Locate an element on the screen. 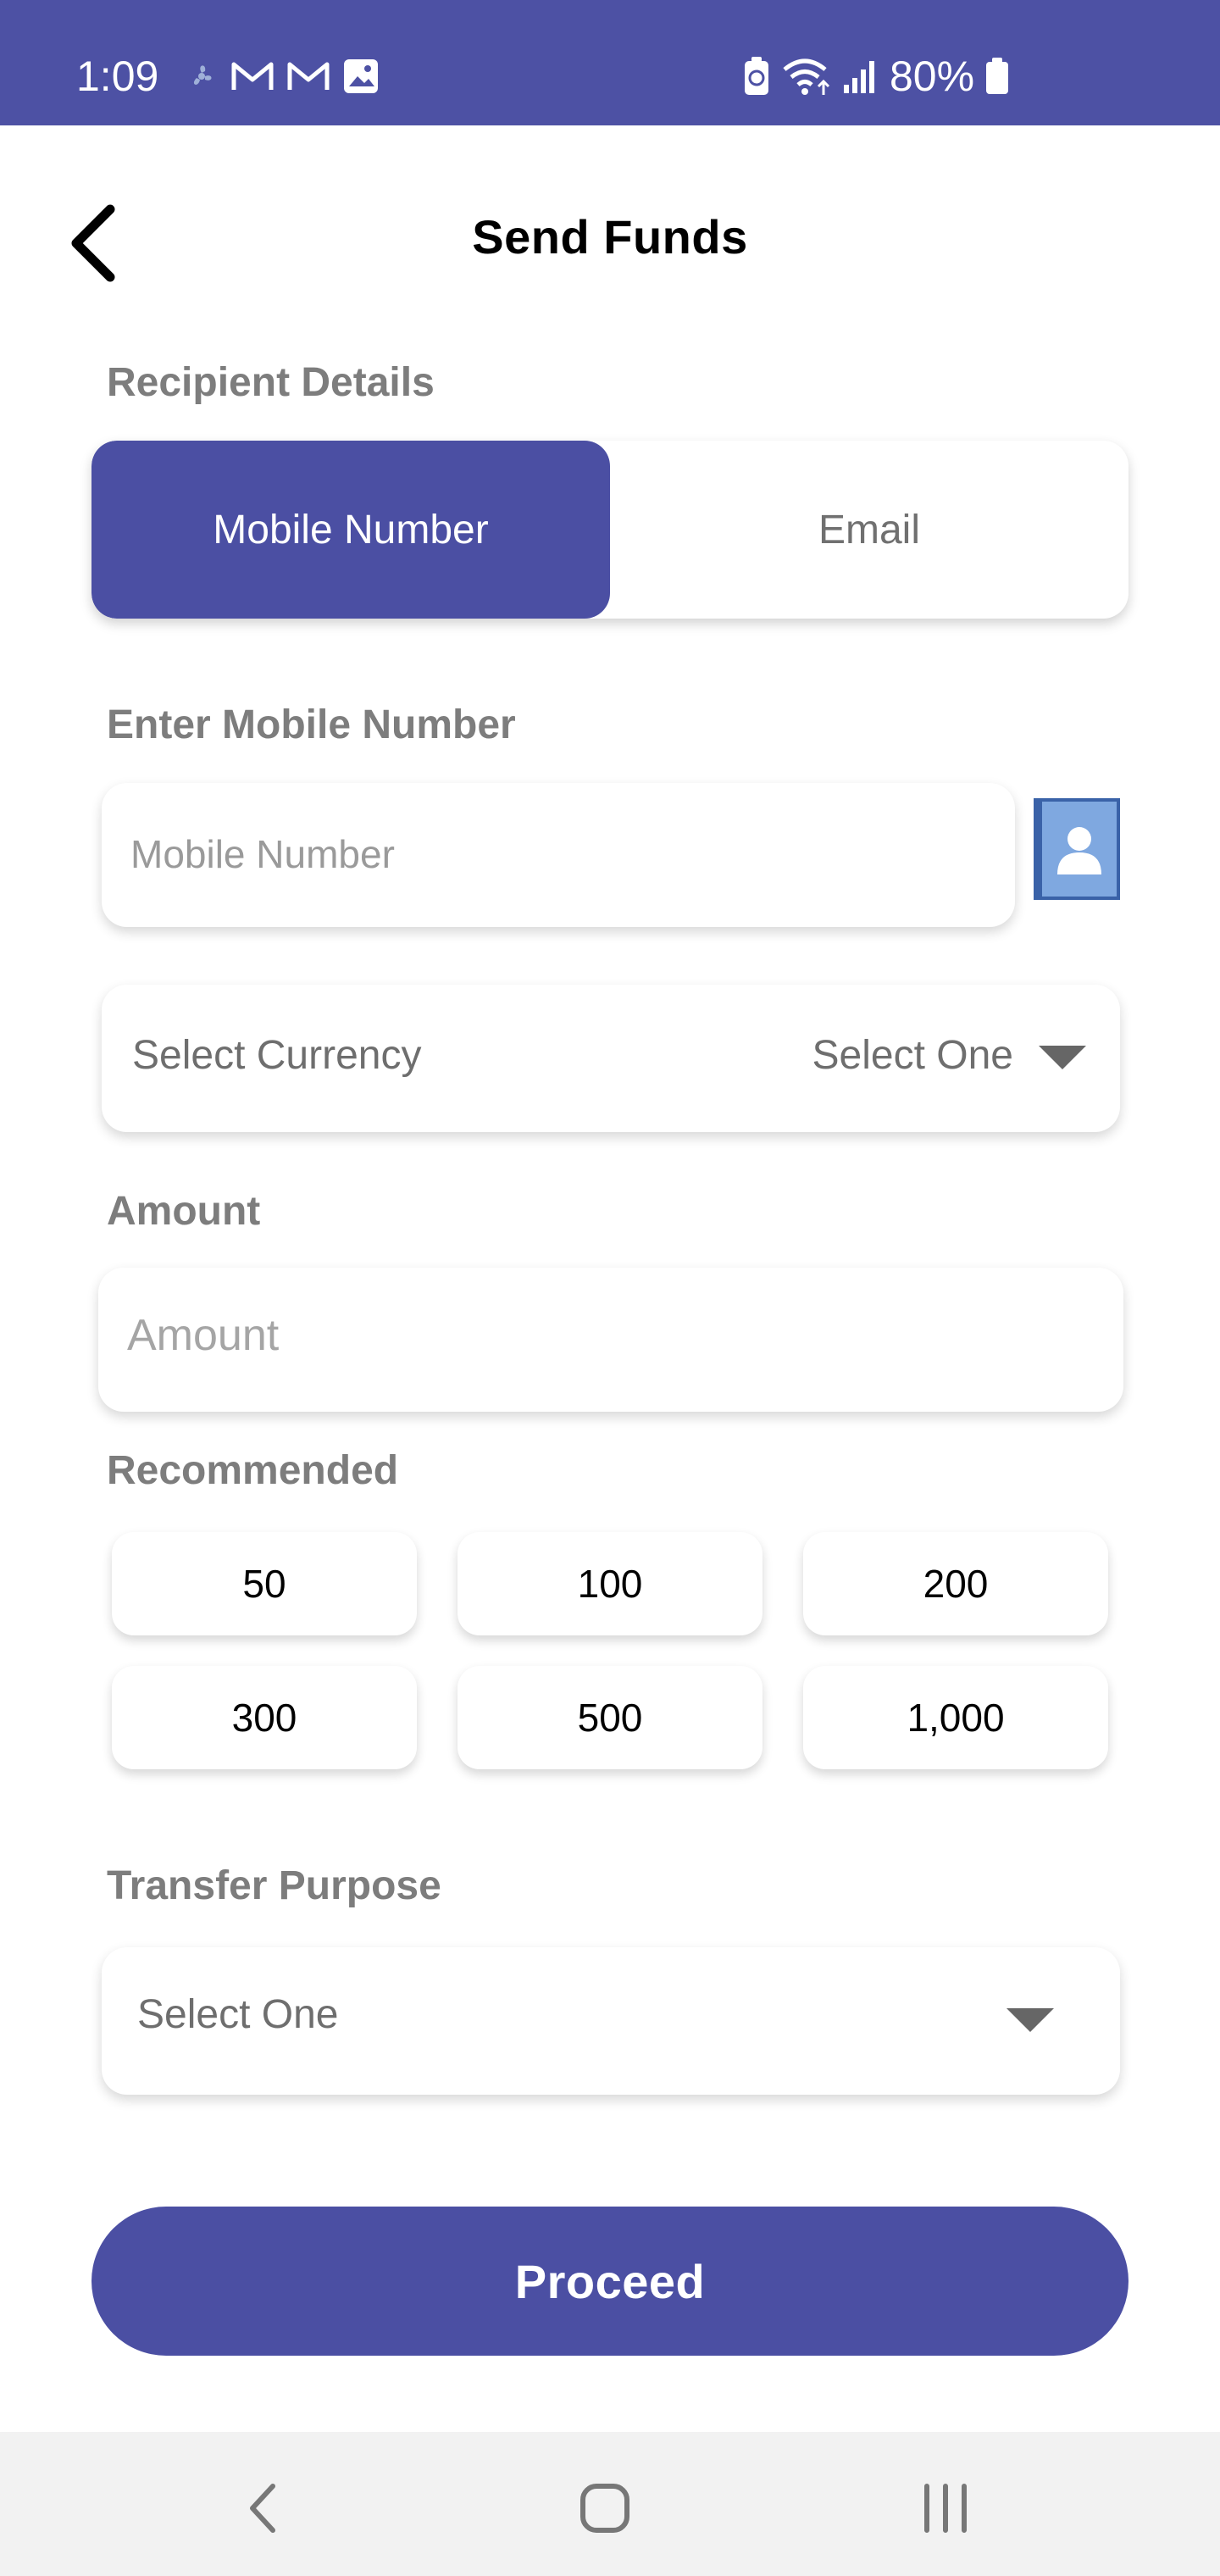 This screenshot has height=2576, width=1220. recommended-label: Recommended is located at coordinates (253, 1470).